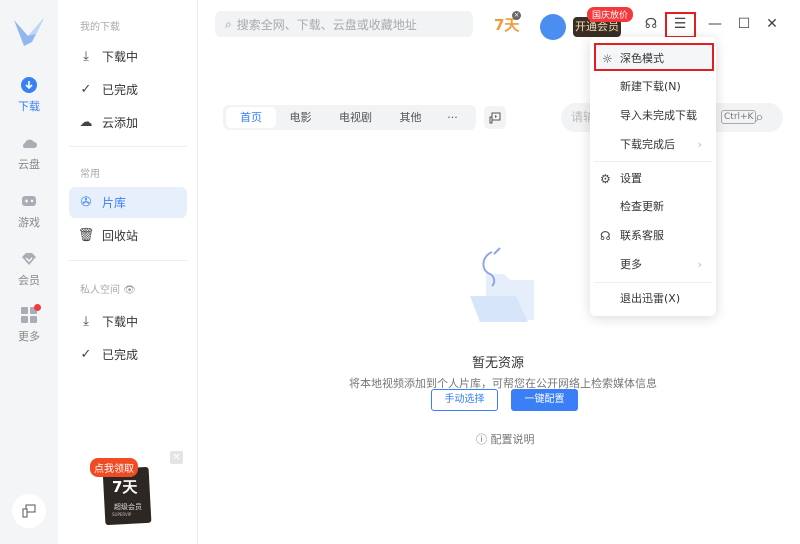 Image resolution: width=800 pixels, height=544 pixels. What do you see at coordinates (29, 32) in the screenshot?
I see `app-logo` at bounding box center [29, 32].